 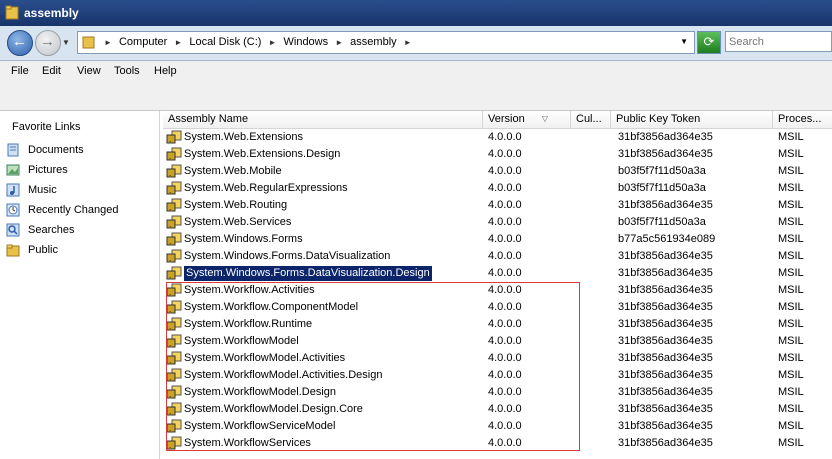 I want to click on nav-item-pictures: Pictures, so click(x=81, y=171).